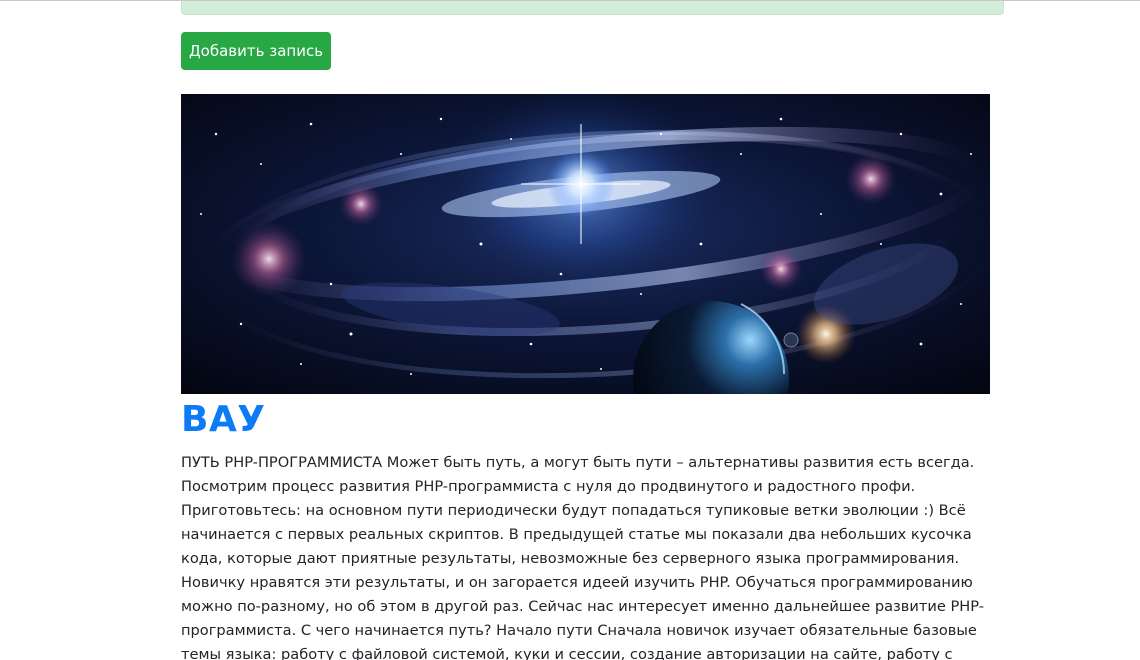  Describe the element at coordinates (256, 51) in the screenshot. I see `add-record-button: Добавить запись` at that location.